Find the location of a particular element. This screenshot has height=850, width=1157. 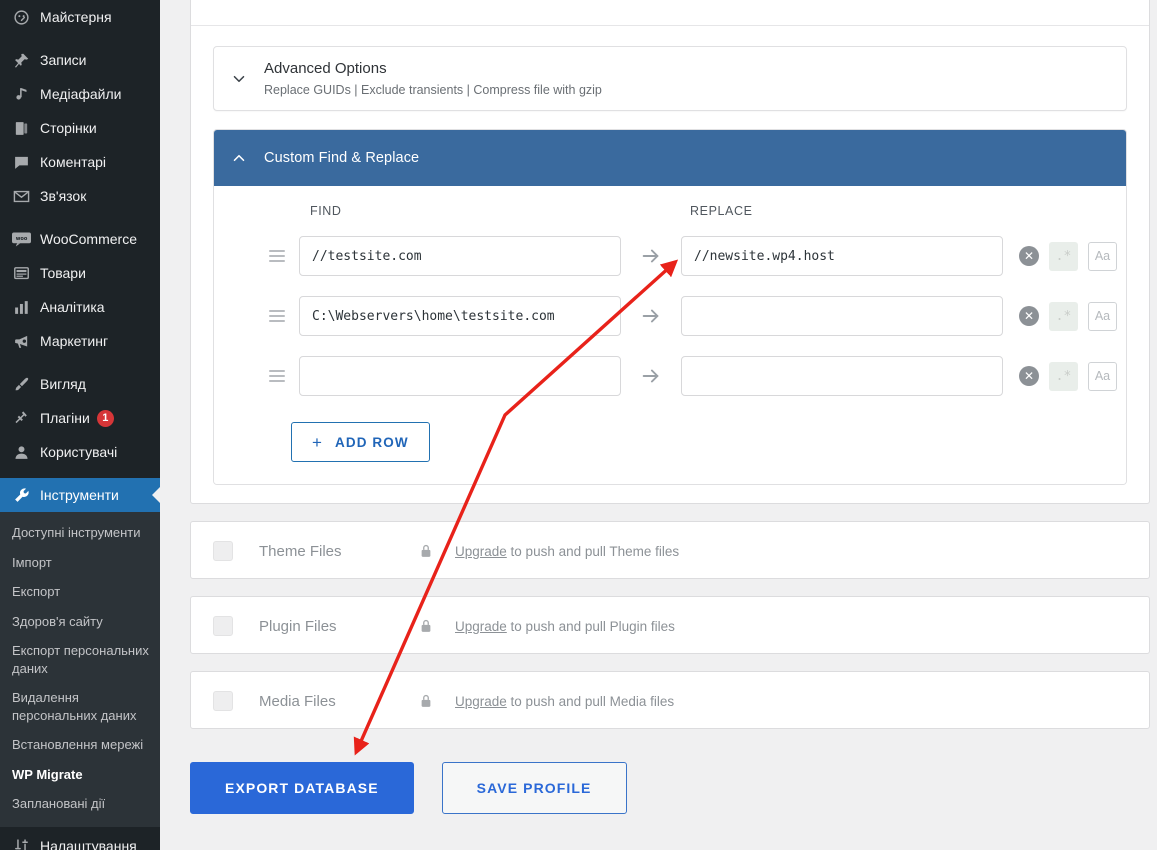

custom-find-replace-title: Custom Find & Replace is located at coordinates (342, 158).